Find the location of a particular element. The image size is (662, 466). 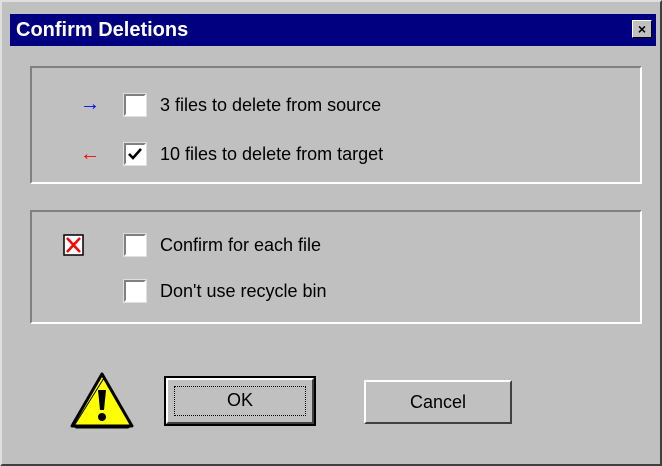

delete-x-icon is located at coordinates (73, 245).